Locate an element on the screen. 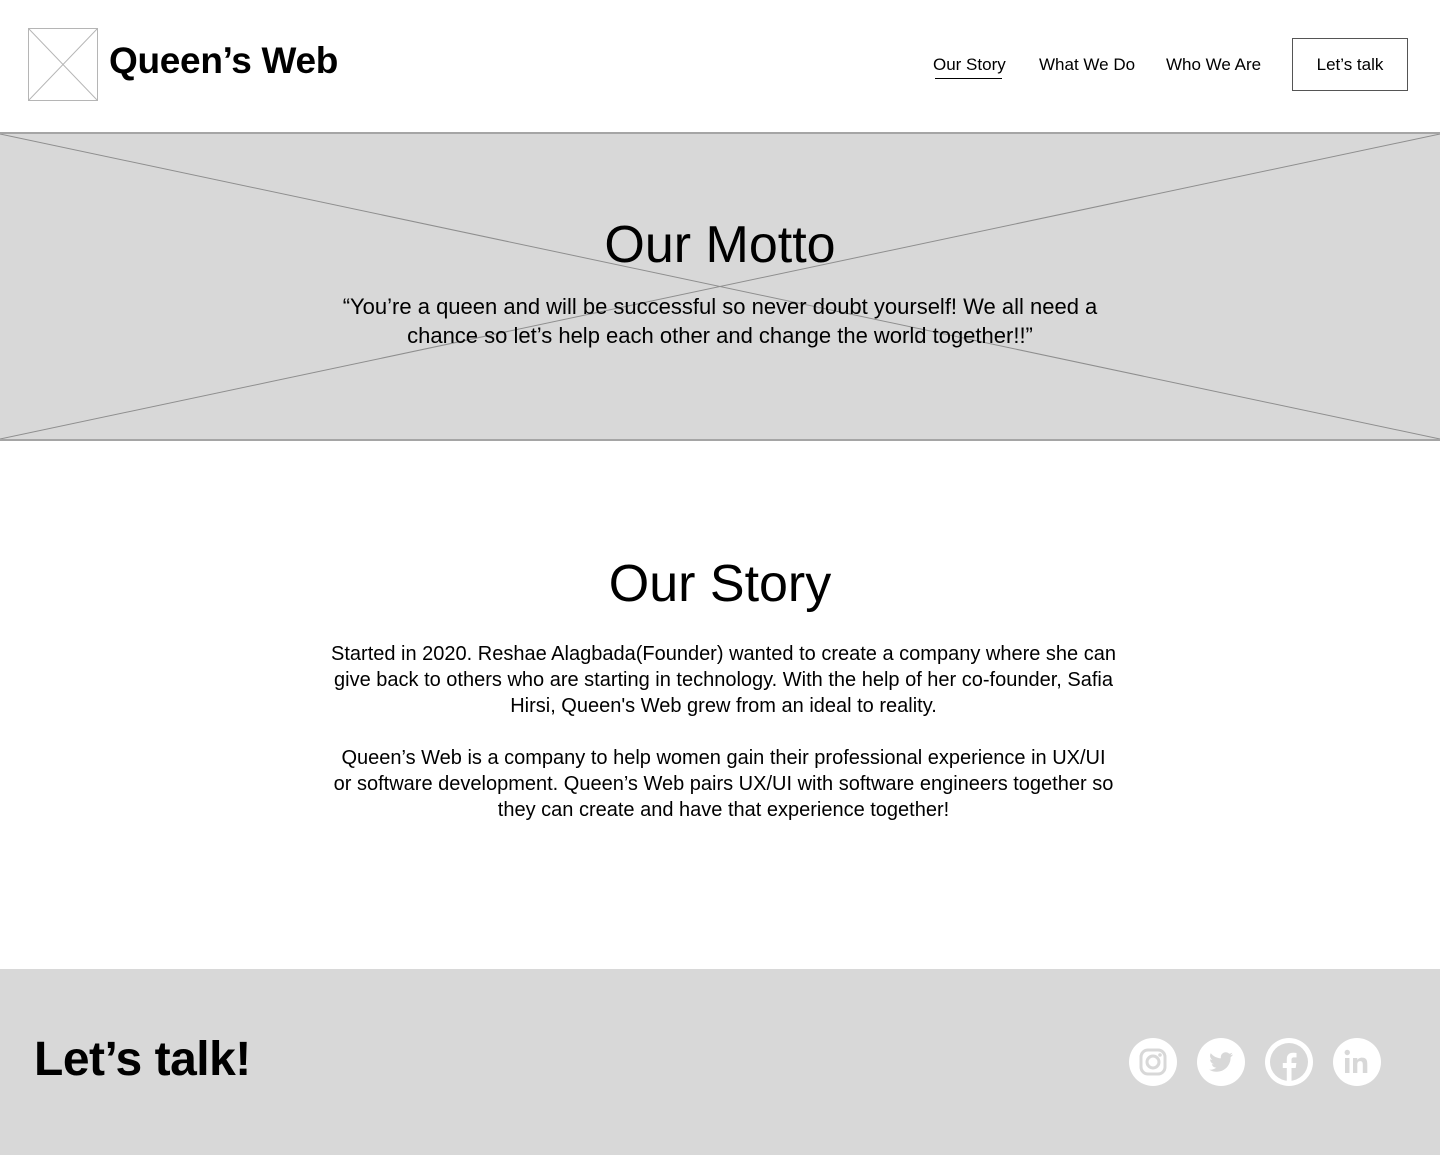 This screenshot has height=1155, width=1440. nav-link-what-we-do: What We Do is located at coordinates (1087, 67).